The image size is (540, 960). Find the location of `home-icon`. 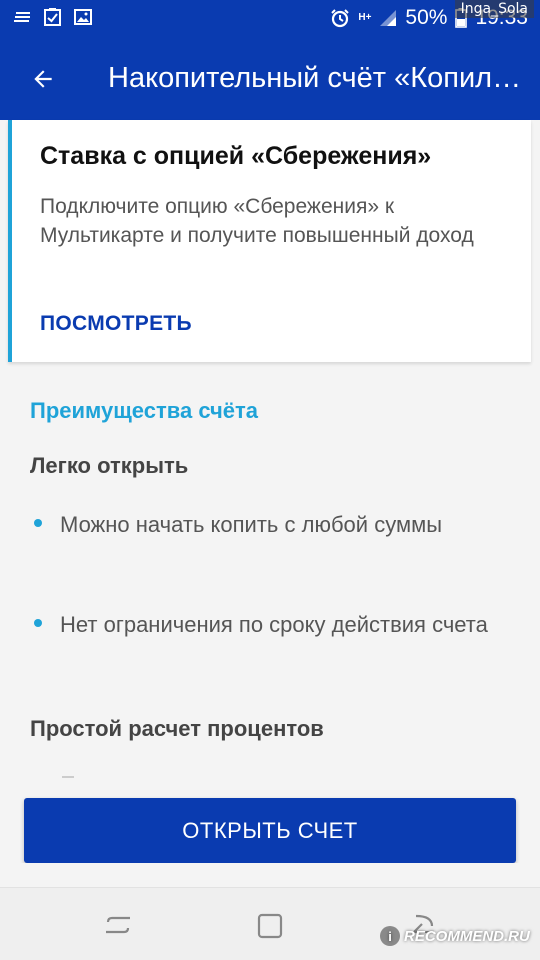

home-icon is located at coordinates (270, 926).